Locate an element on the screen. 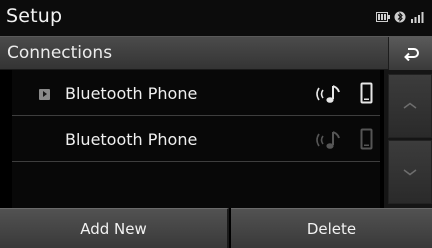 This screenshot has height=248, width=432. battery-icon is located at coordinates (383, 17).